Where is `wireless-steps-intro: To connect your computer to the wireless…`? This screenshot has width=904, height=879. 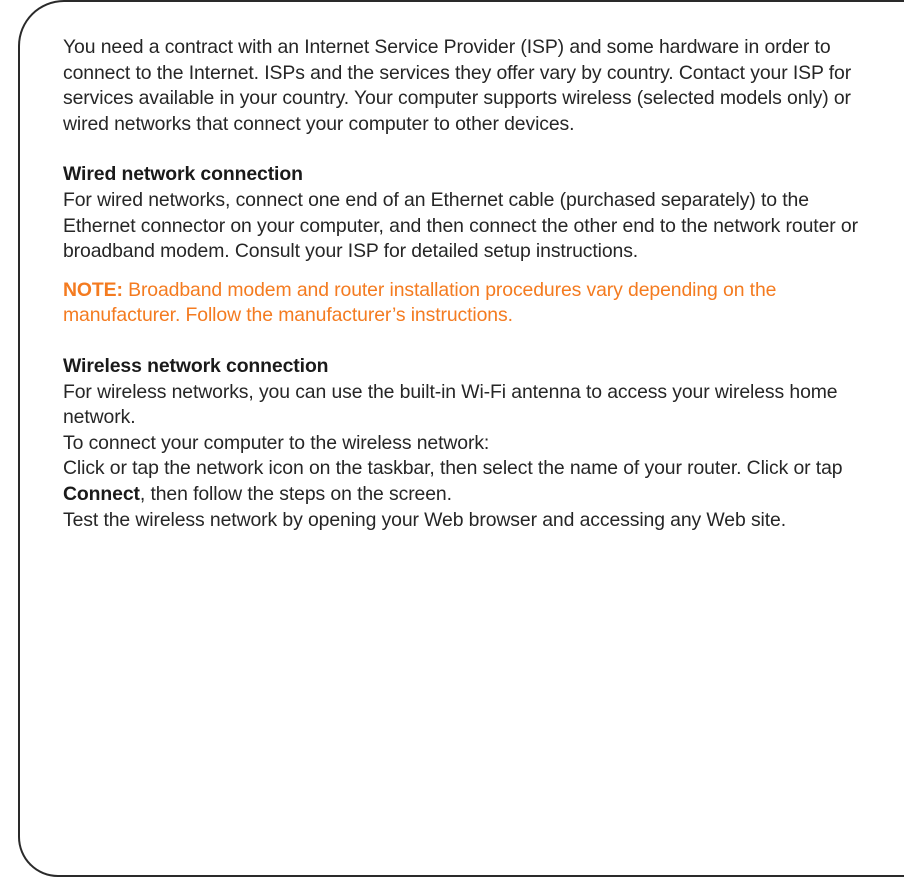
wireless-steps-intro: To connect your computer to the wireless… is located at coordinates (276, 442).